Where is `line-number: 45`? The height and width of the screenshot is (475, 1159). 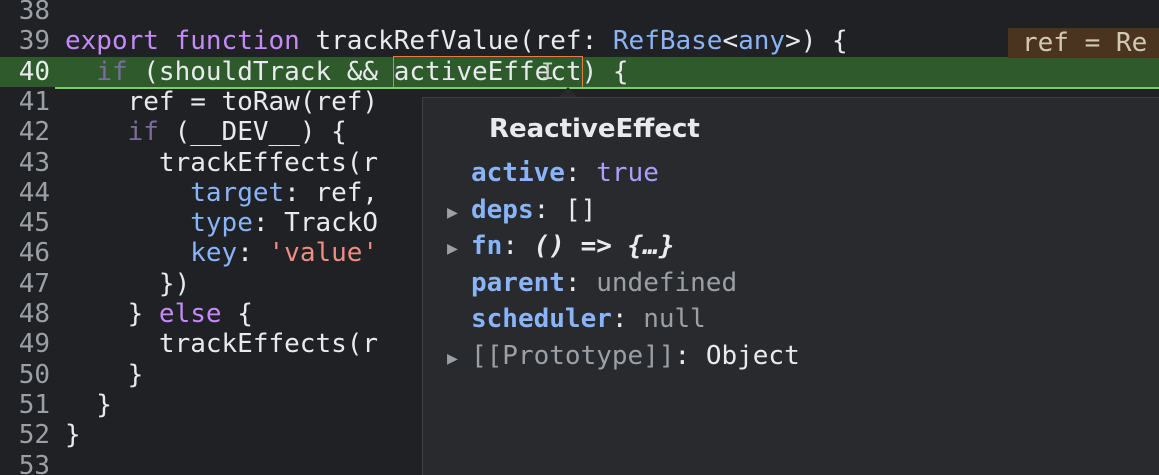
line-number: 45 is located at coordinates (27, 223).